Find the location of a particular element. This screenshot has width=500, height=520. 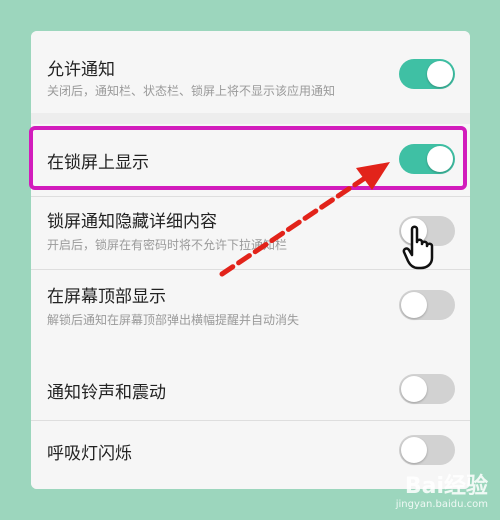

watermark-url: jingyan.baidu.com is located at coordinates (441, 504).